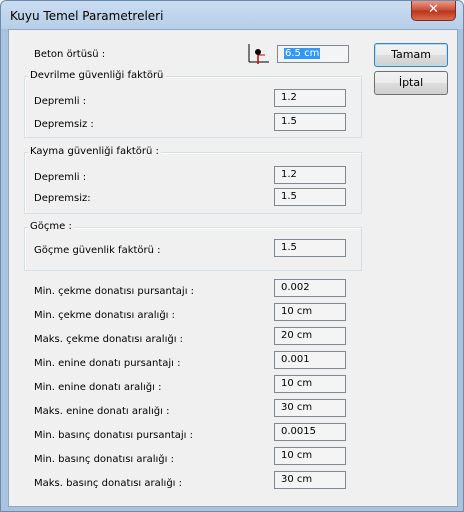 The width and height of the screenshot is (464, 512). I want to click on overturning-nonseismic-label: Depremsiz :, so click(64, 124).